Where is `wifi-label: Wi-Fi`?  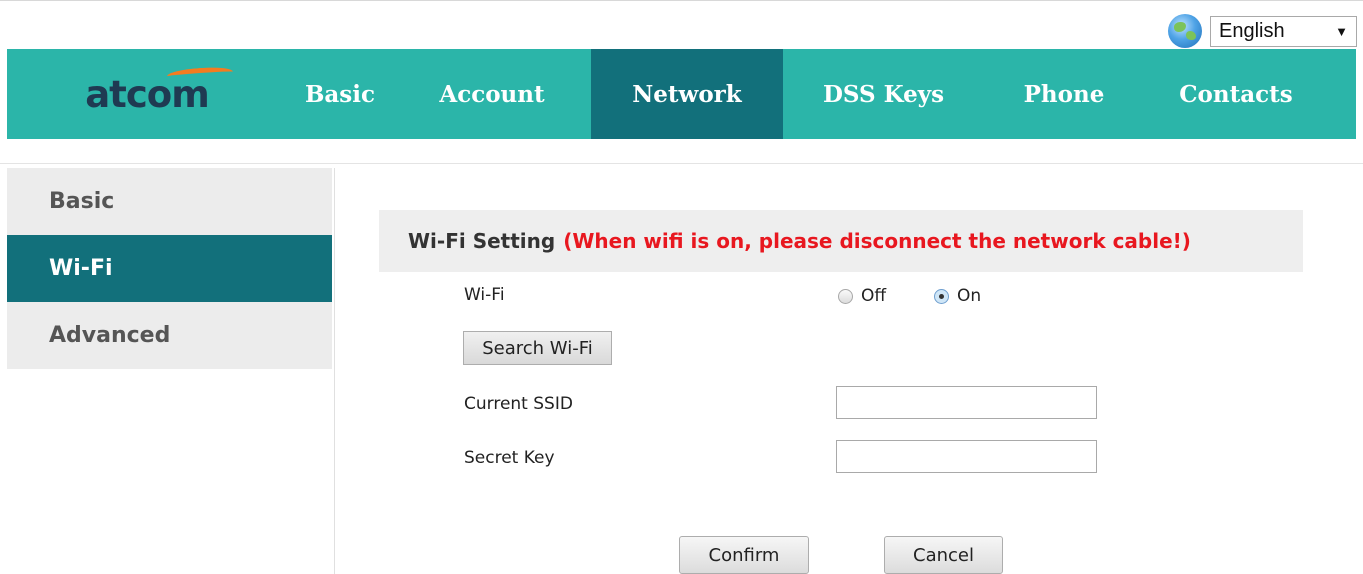
wifi-label: Wi-Fi is located at coordinates (484, 295).